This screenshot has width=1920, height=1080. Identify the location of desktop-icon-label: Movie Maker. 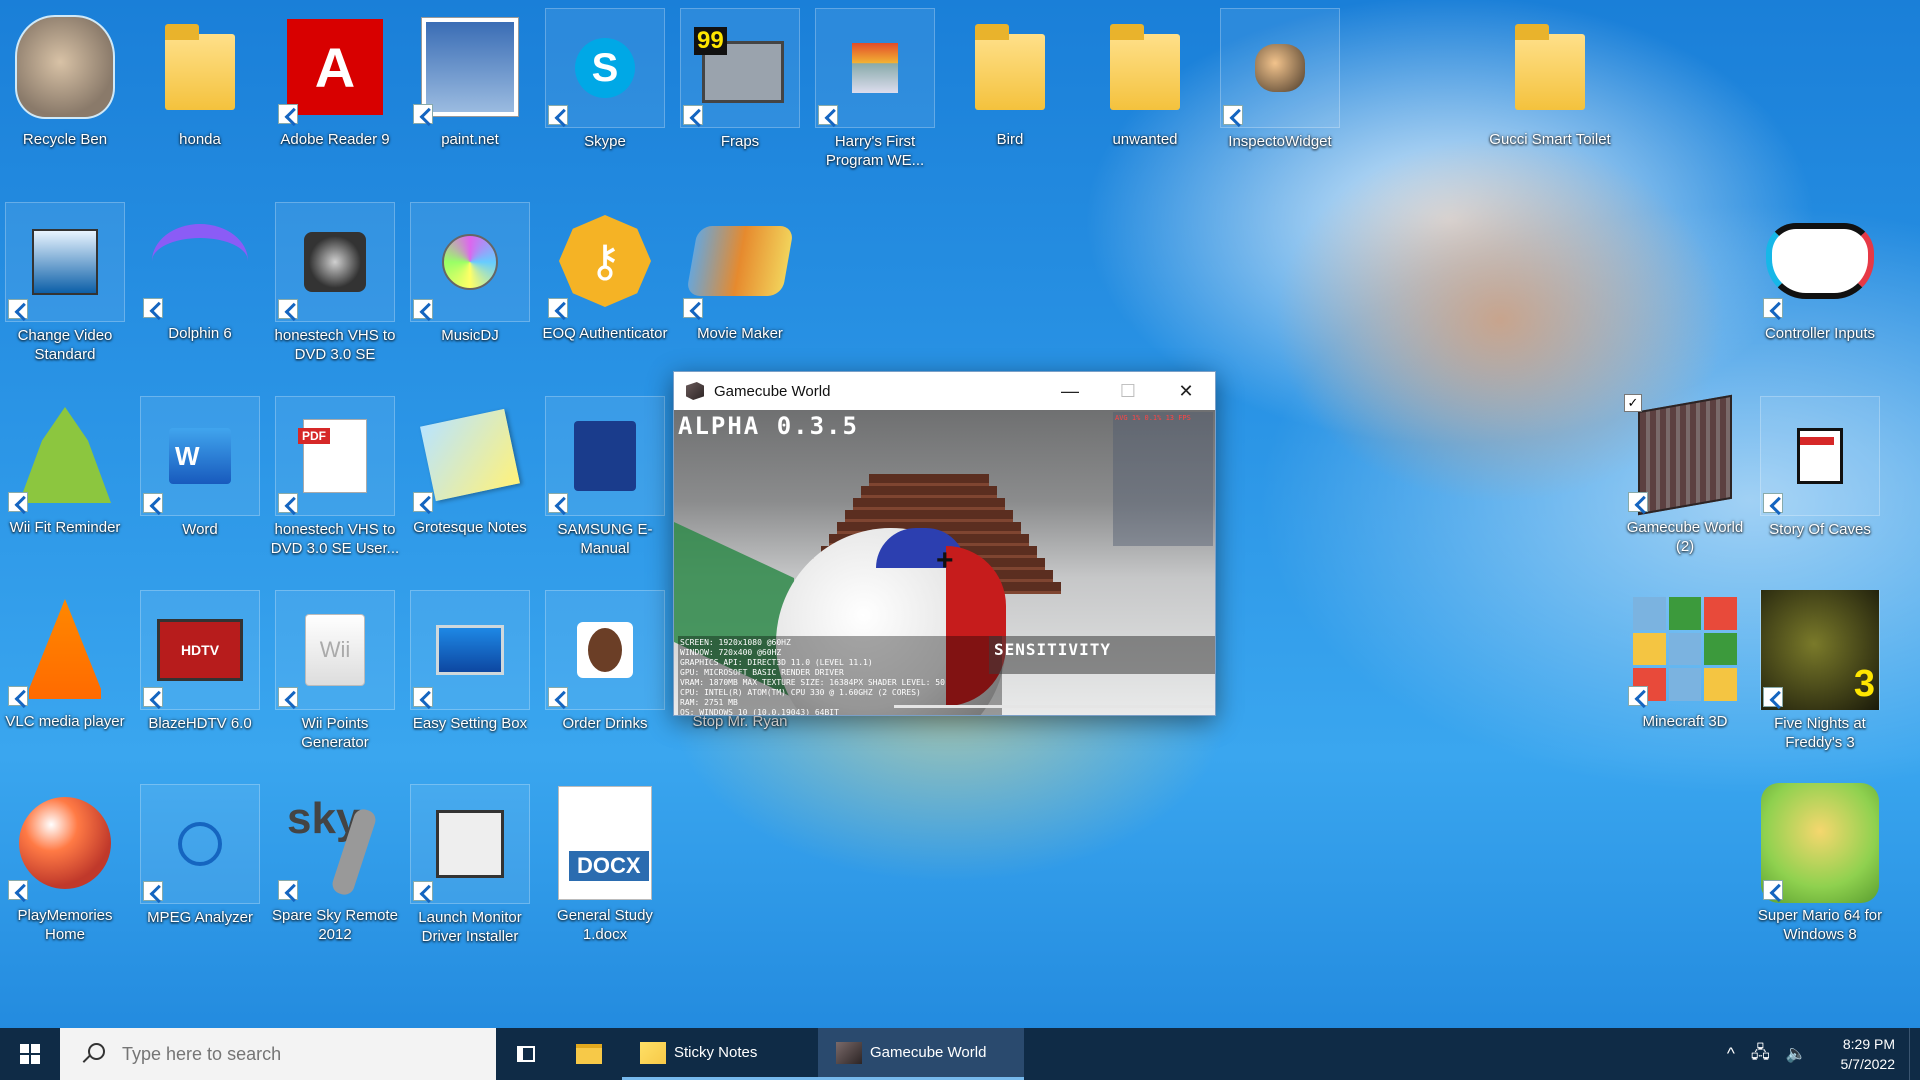
(740, 333).